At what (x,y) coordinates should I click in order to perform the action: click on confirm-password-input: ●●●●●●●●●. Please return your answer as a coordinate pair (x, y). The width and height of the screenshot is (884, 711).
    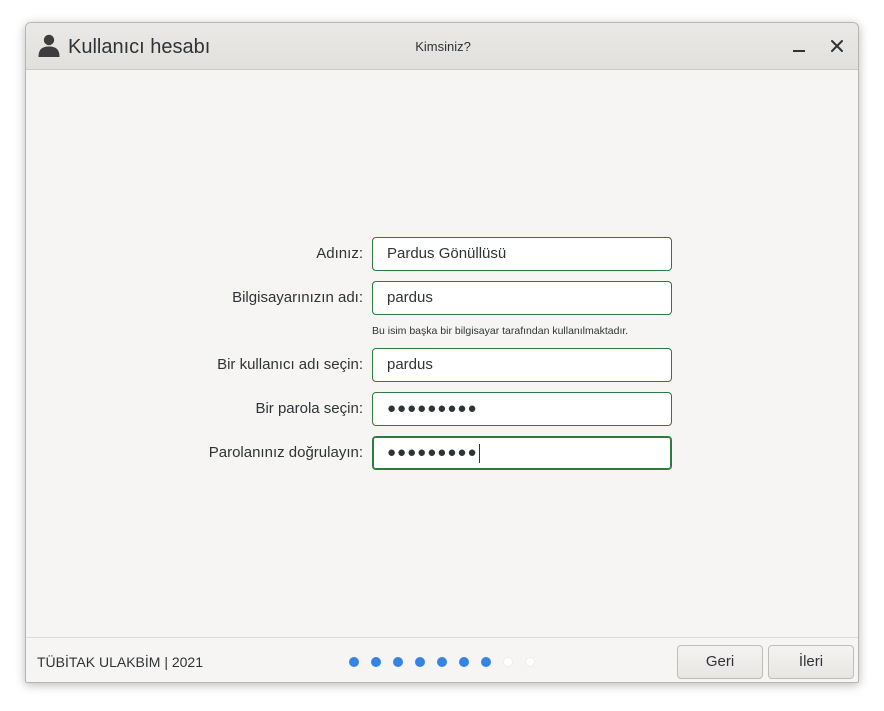
    Looking at the image, I should click on (522, 453).